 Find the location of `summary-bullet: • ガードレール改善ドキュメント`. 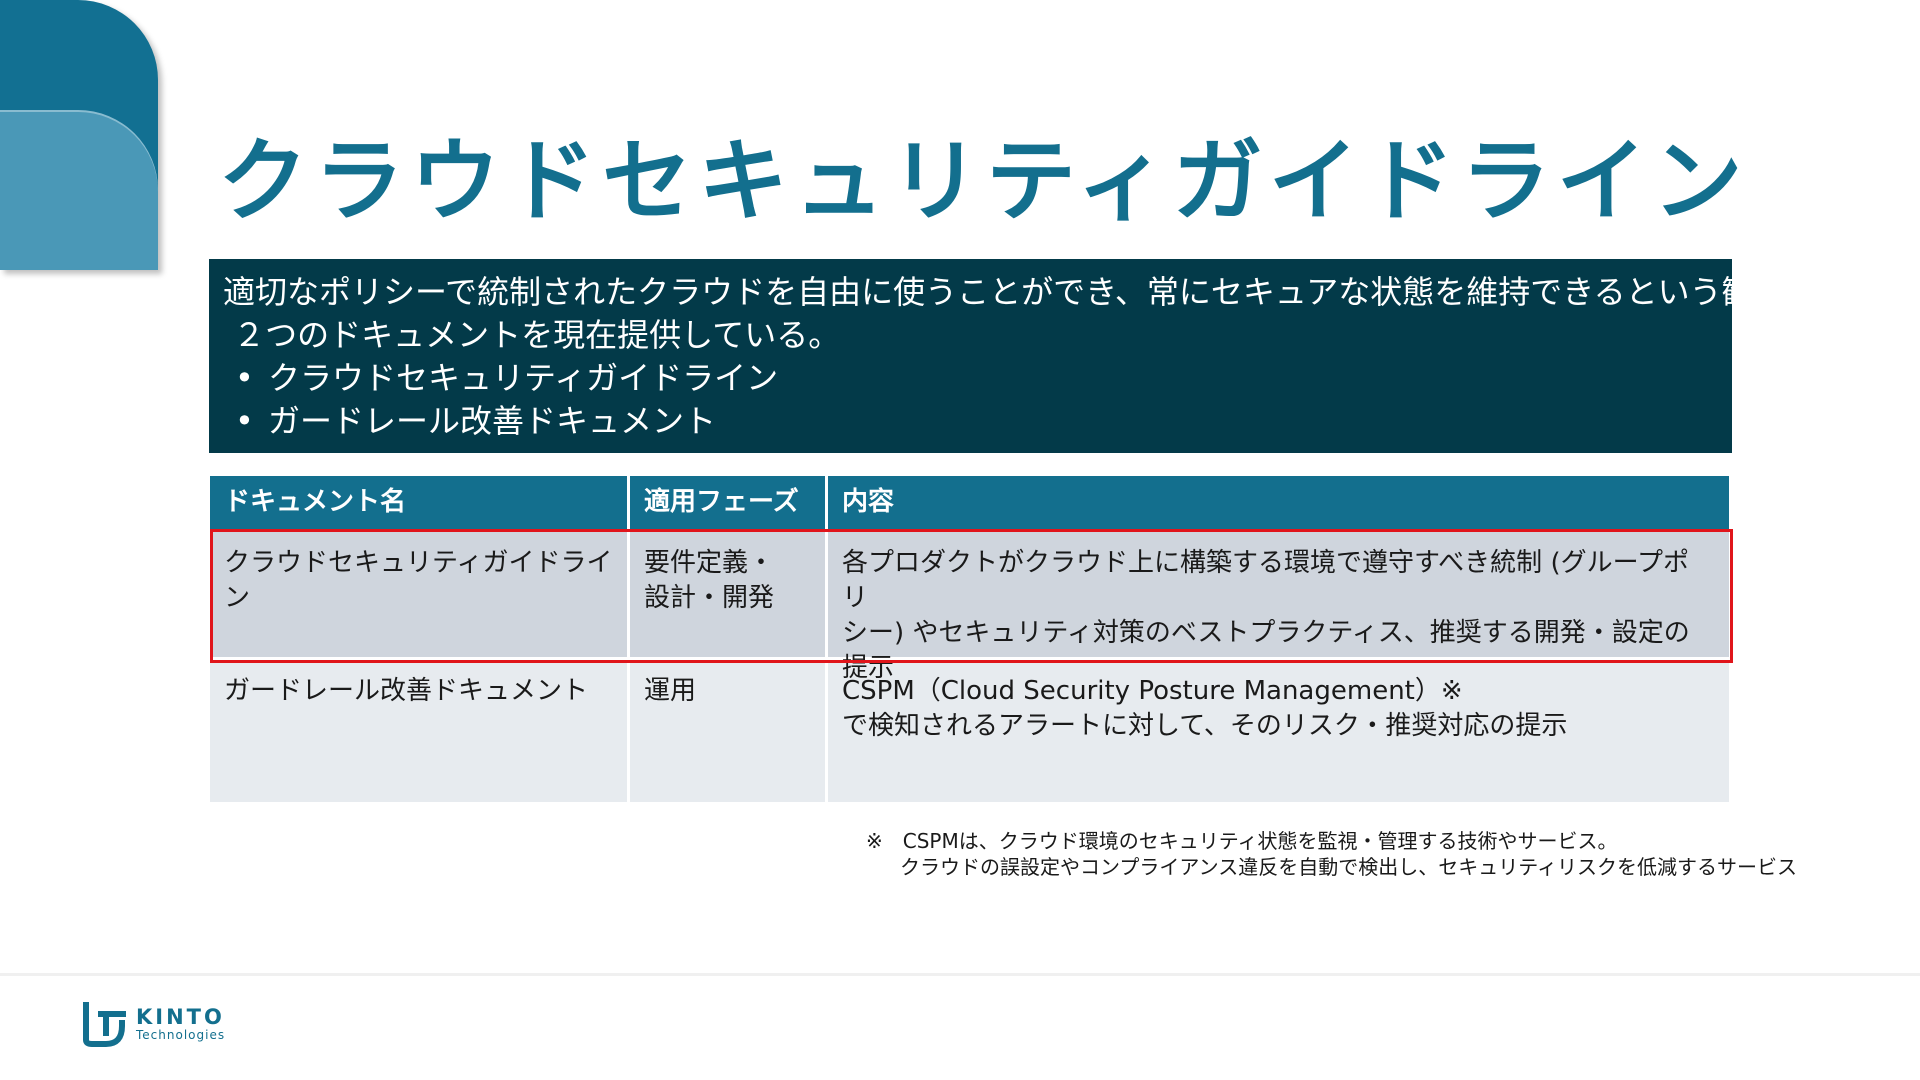

summary-bullet: • ガードレール改善ドキュメント is located at coordinates (970, 421).